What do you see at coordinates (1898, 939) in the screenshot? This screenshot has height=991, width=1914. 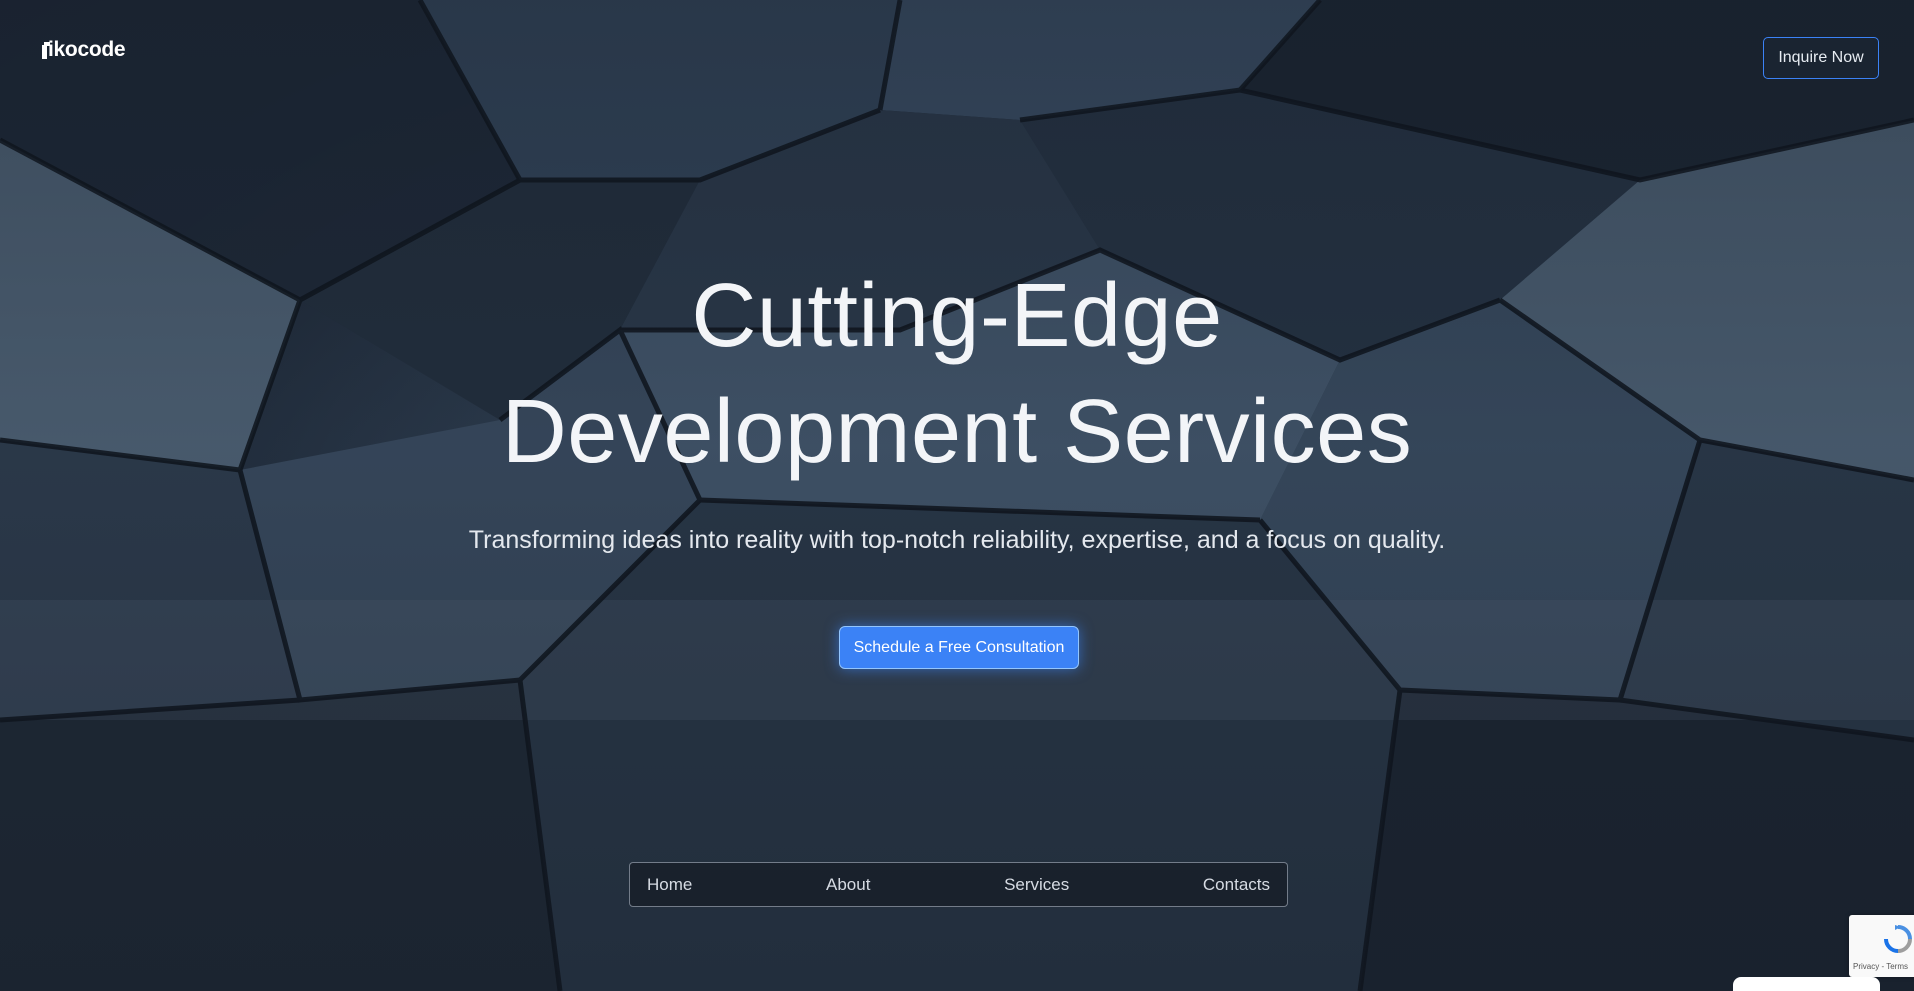 I see `recaptcha-icon` at bounding box center [1898, 939].